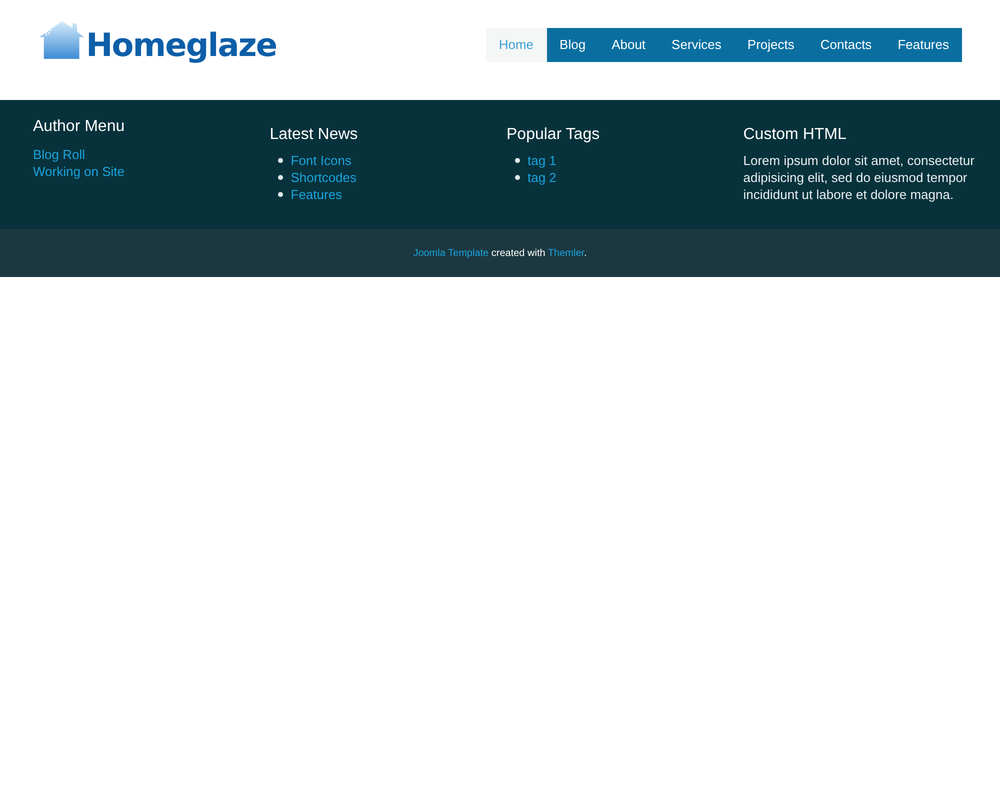  What do you see at coordinates (795, 135) in the screenshot?
I see `column-heading: Custom HTML` at bounding box center [795, 135].